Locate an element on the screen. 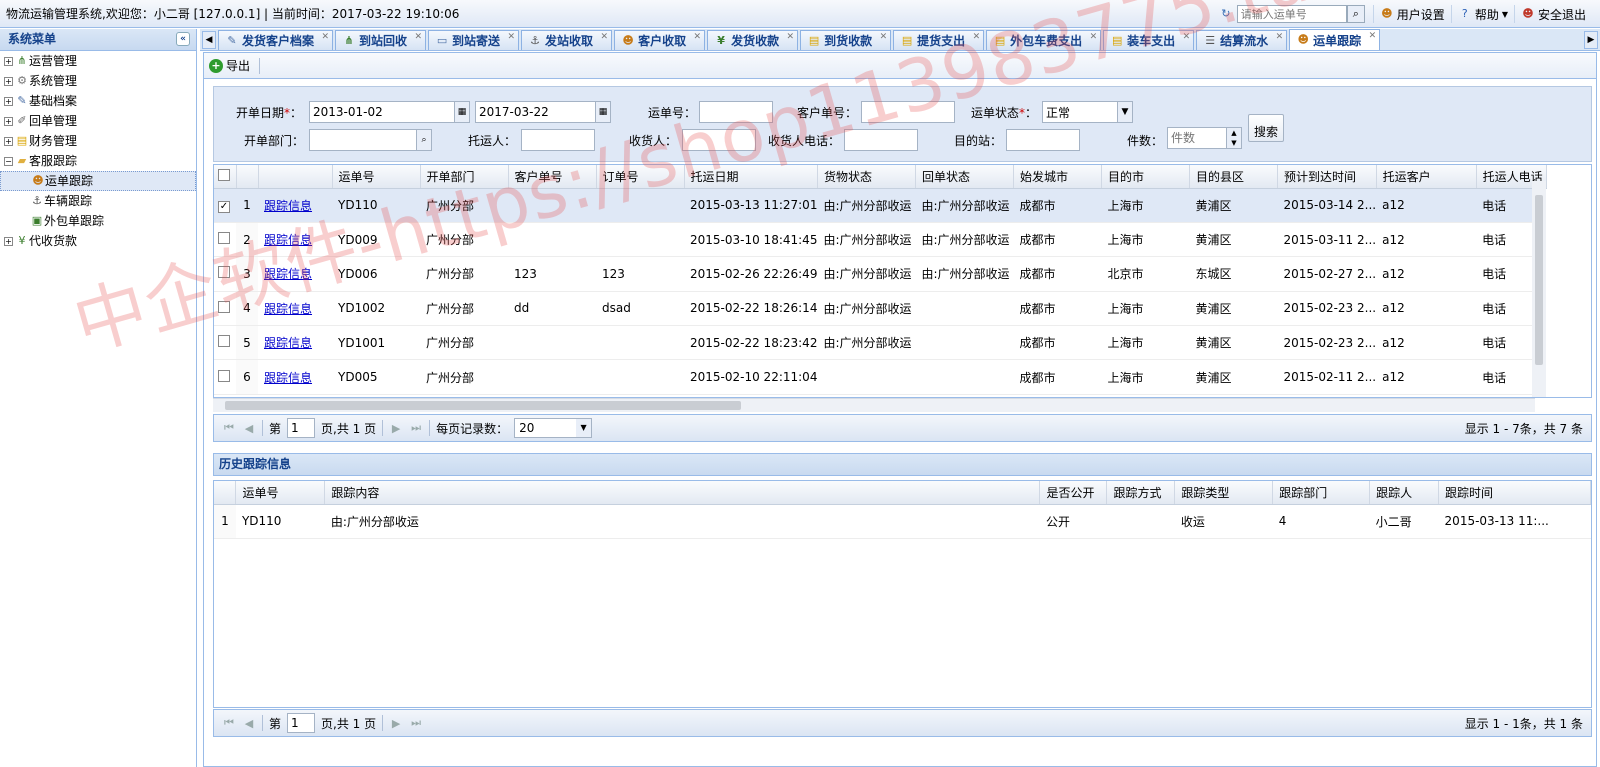  collapse-icon: − is located at coordinates (8, 161).